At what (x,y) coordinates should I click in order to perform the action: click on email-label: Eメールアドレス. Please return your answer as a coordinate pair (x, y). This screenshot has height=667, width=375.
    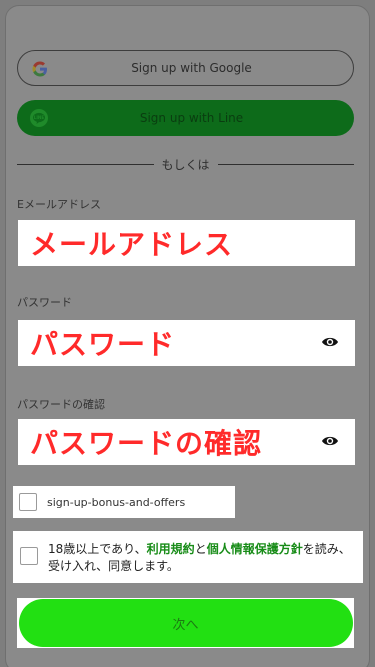
    Looking at the image, I should click on (59, 204).